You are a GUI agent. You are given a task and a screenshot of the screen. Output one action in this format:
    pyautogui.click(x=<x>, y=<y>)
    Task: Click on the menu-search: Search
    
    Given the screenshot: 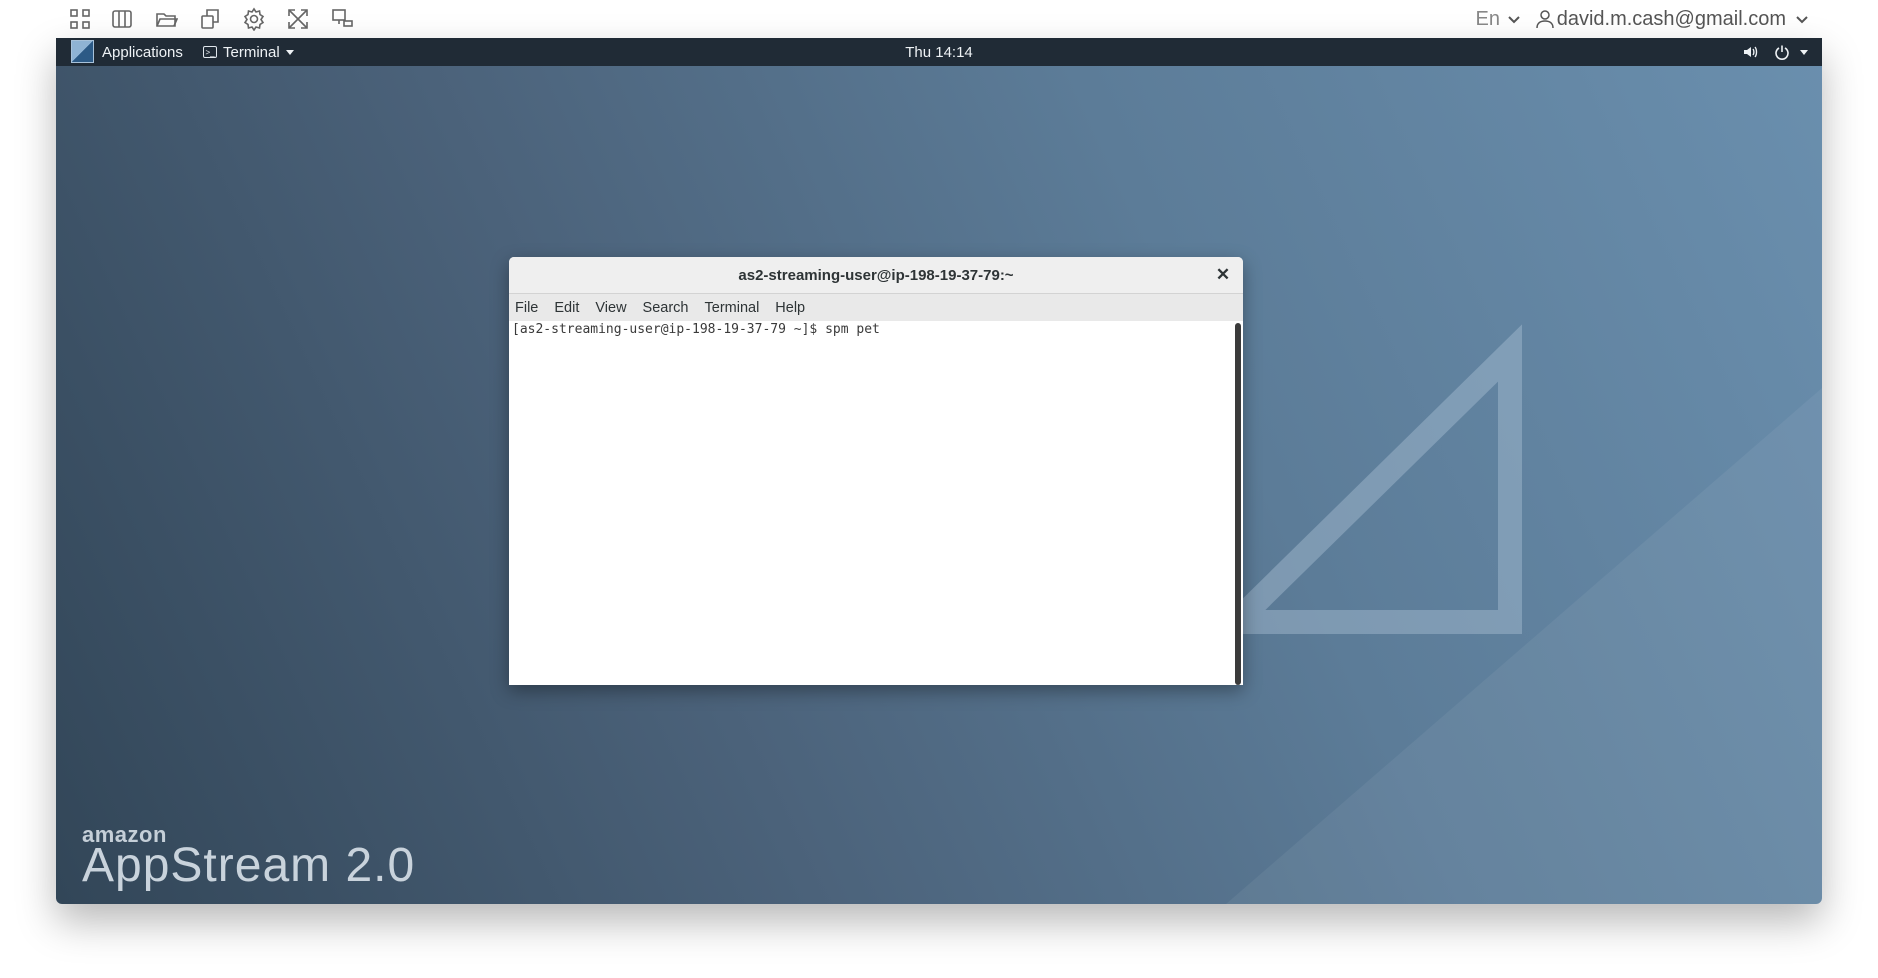 What is the action you would take?
    pyautogui.click(x=666, y=308)
    